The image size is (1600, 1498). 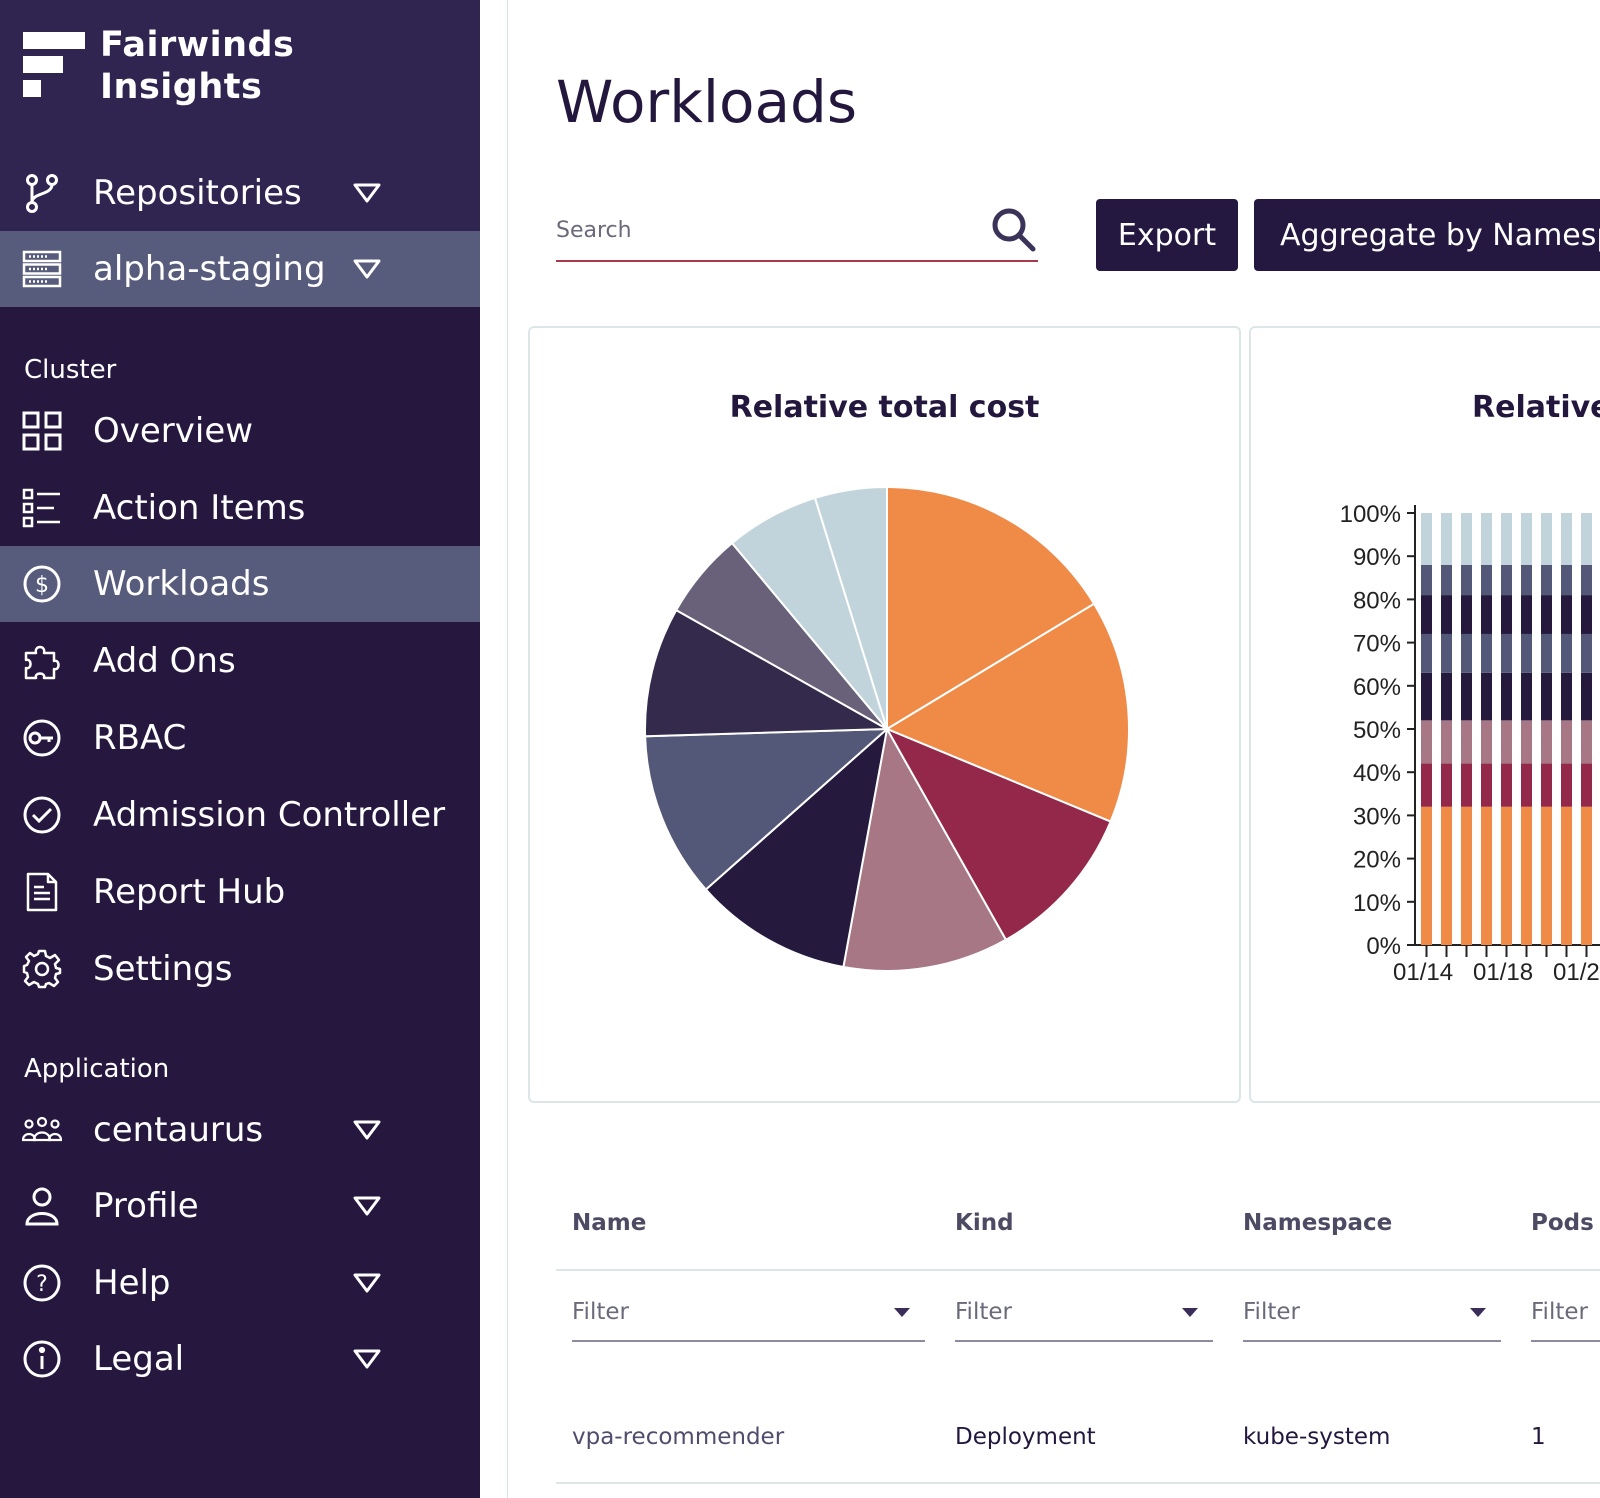 What do you see at coordinates (240, 193) in the screenshot?
I see `repositories-nav-item: Repositories` at bounding box center [240, 193].